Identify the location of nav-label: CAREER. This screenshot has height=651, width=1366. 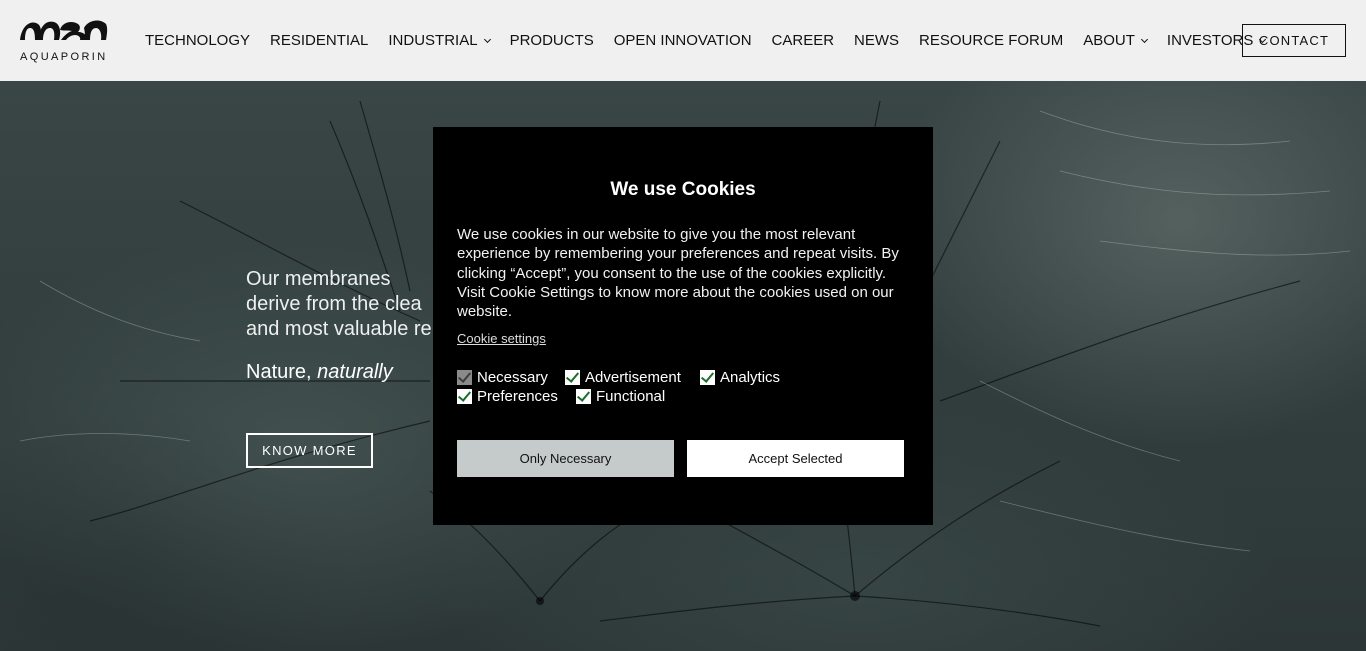
(803, 40).